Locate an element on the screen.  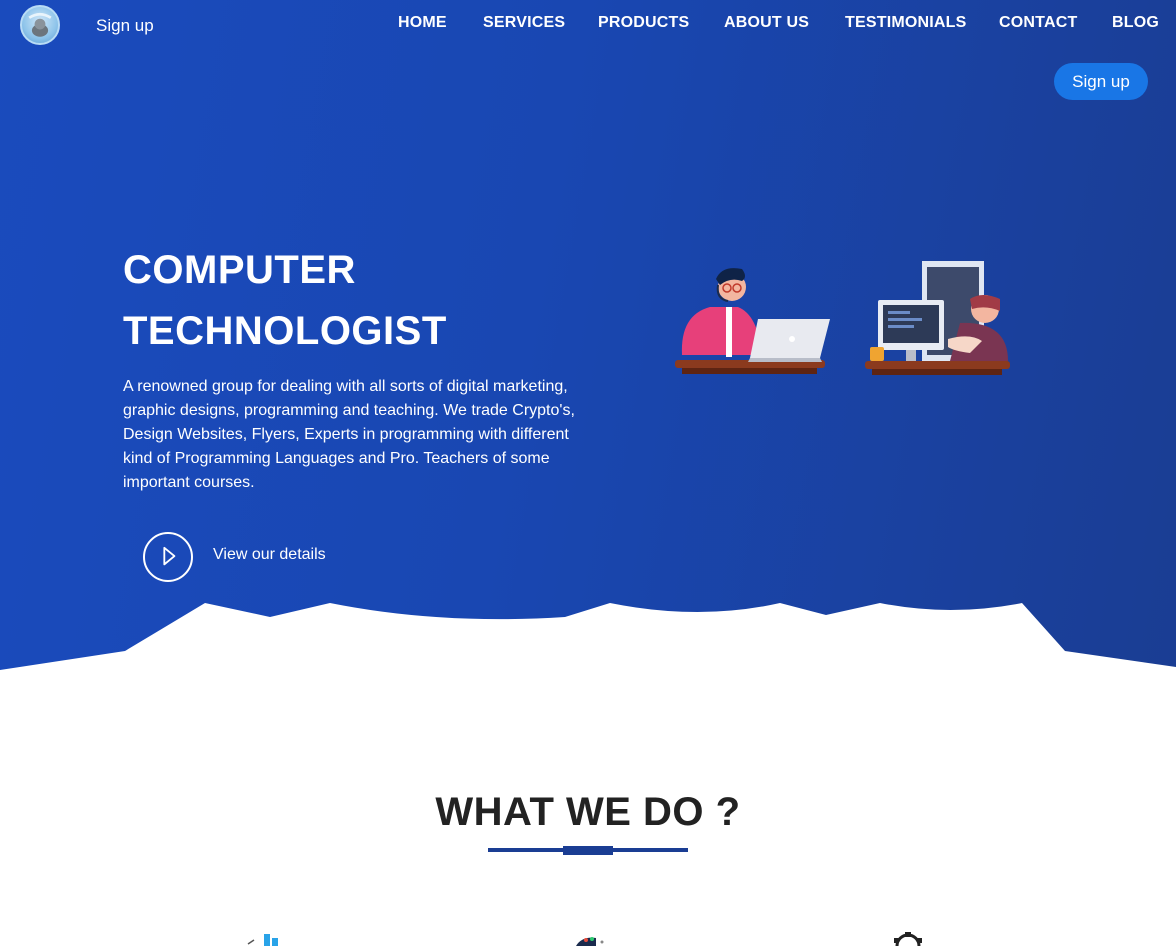
nav-services: SERVICES is located at coordinates (524, 23).